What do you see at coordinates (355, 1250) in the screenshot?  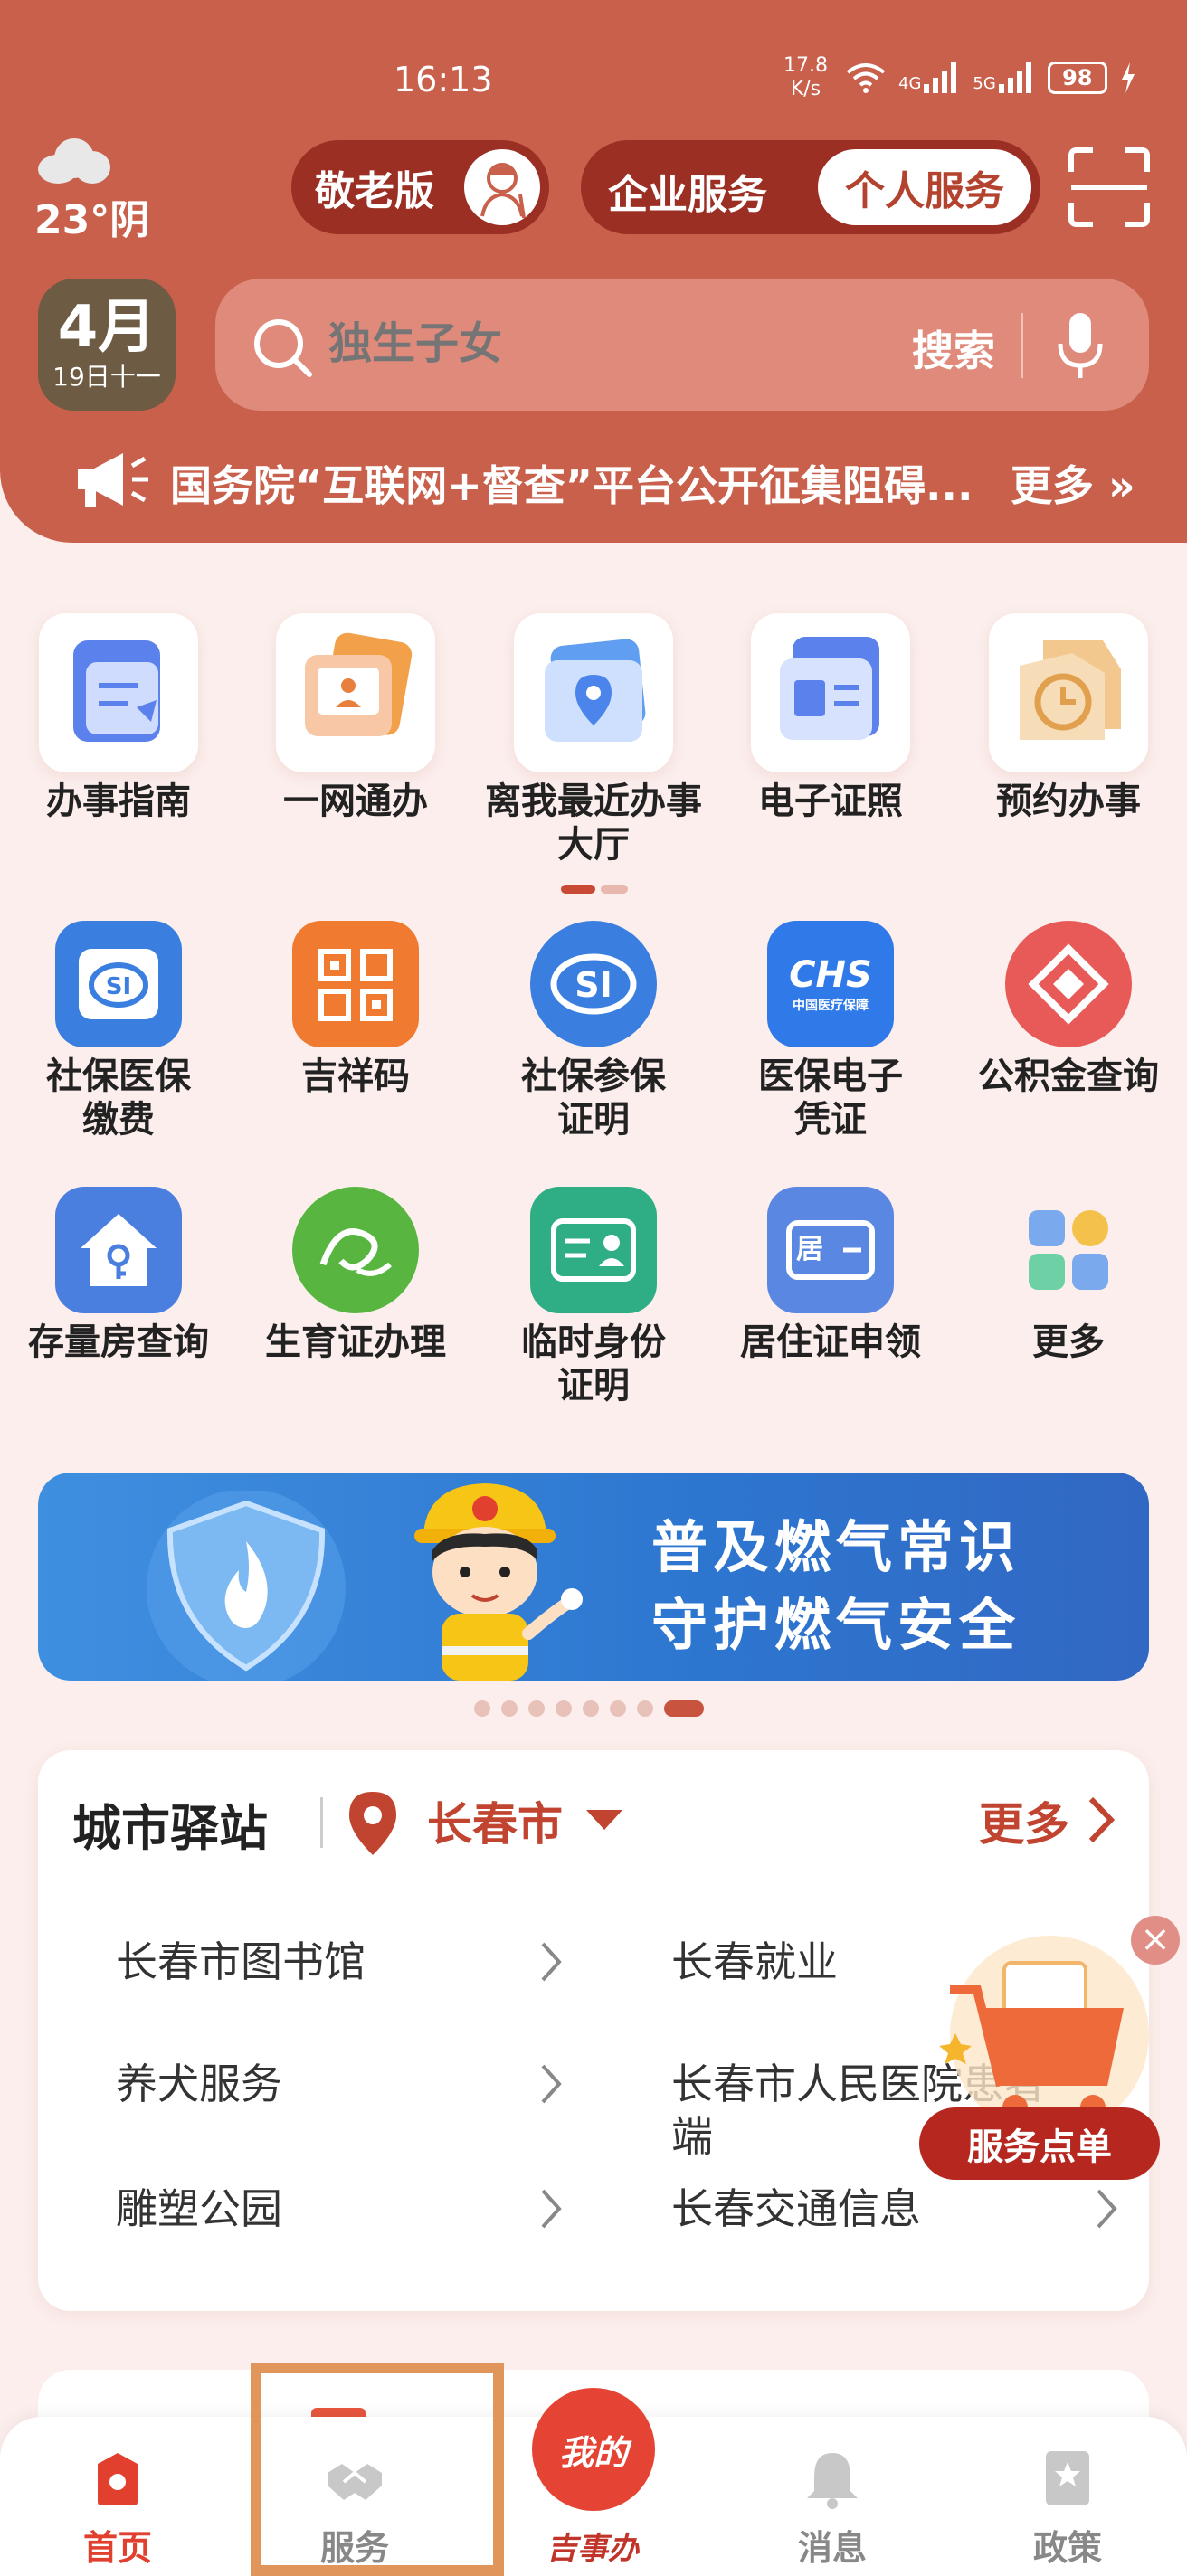 I see `birth-cert-icon` at bounding box center [355, 1250].